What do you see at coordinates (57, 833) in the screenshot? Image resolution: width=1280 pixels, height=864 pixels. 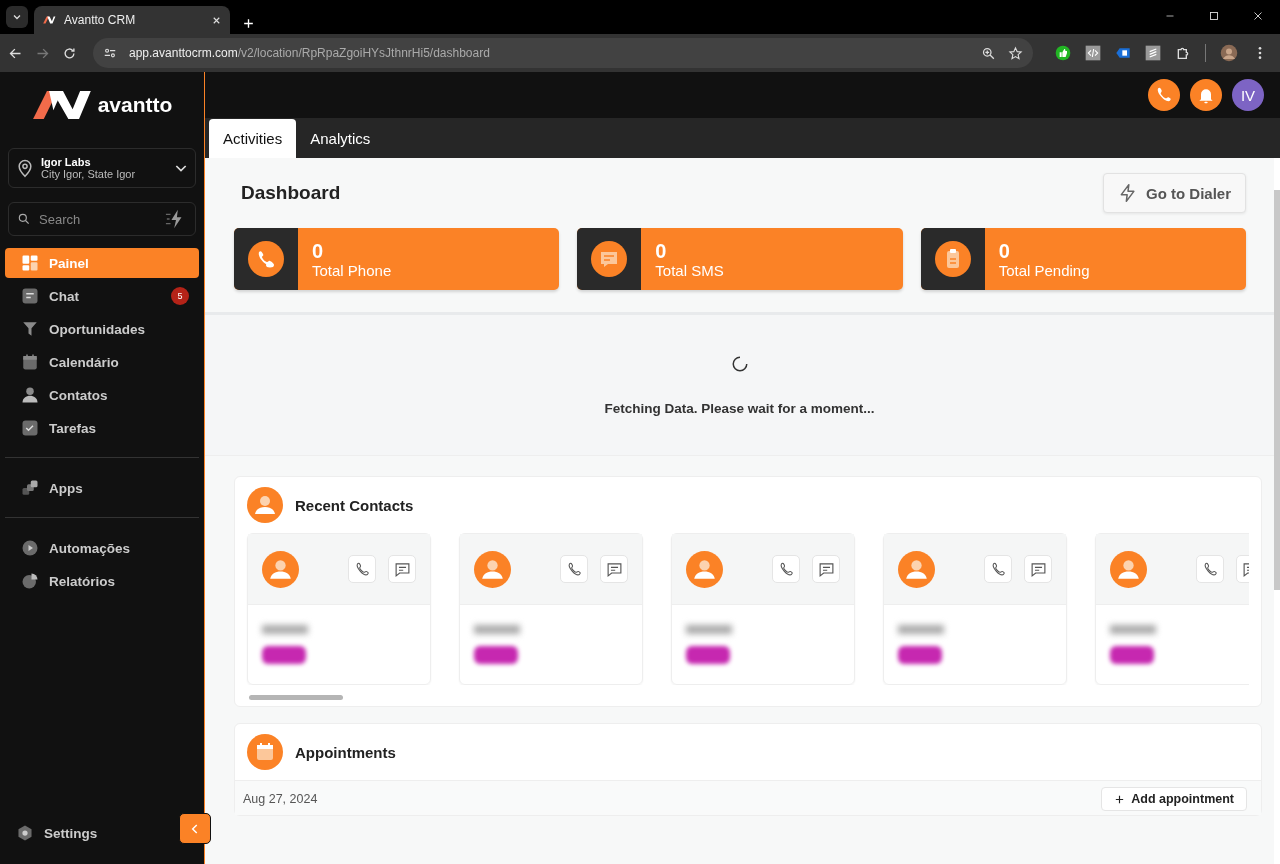 I see `settings-link: Settings` at bounding box center [57, 833].